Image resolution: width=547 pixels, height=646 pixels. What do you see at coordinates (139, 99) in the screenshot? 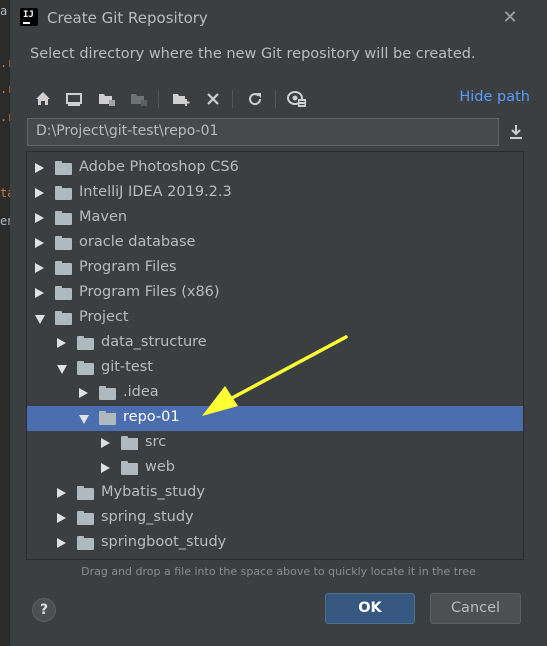
I see `module-folder-icon` at bounding box center [139, 99].